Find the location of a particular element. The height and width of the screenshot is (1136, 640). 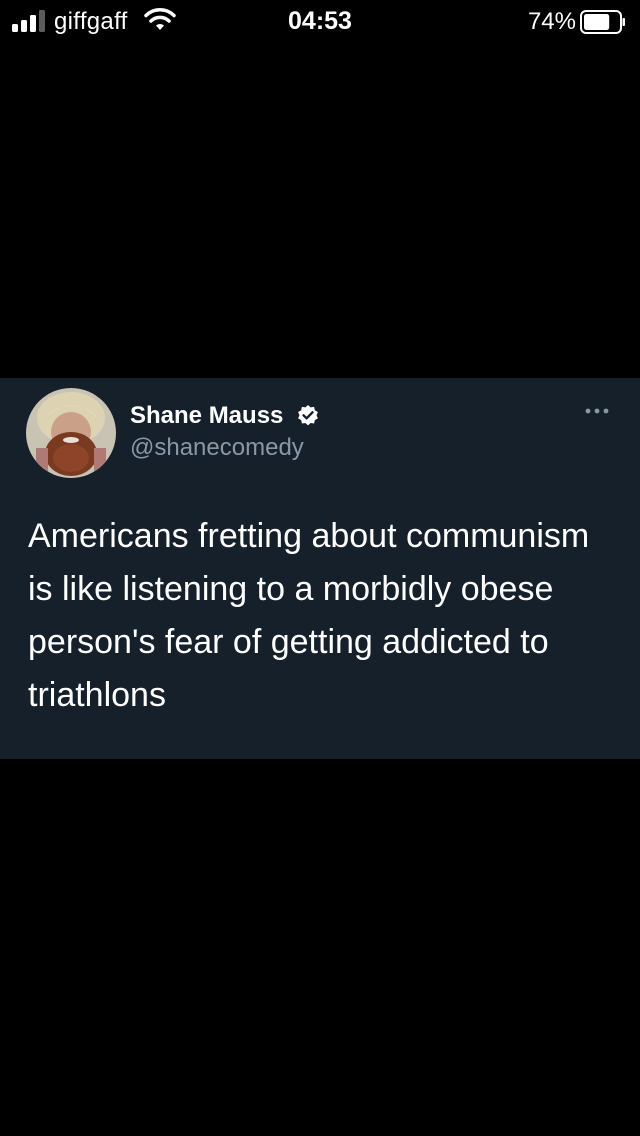

battery-percent: 74% is located at coordinates (551, 21).